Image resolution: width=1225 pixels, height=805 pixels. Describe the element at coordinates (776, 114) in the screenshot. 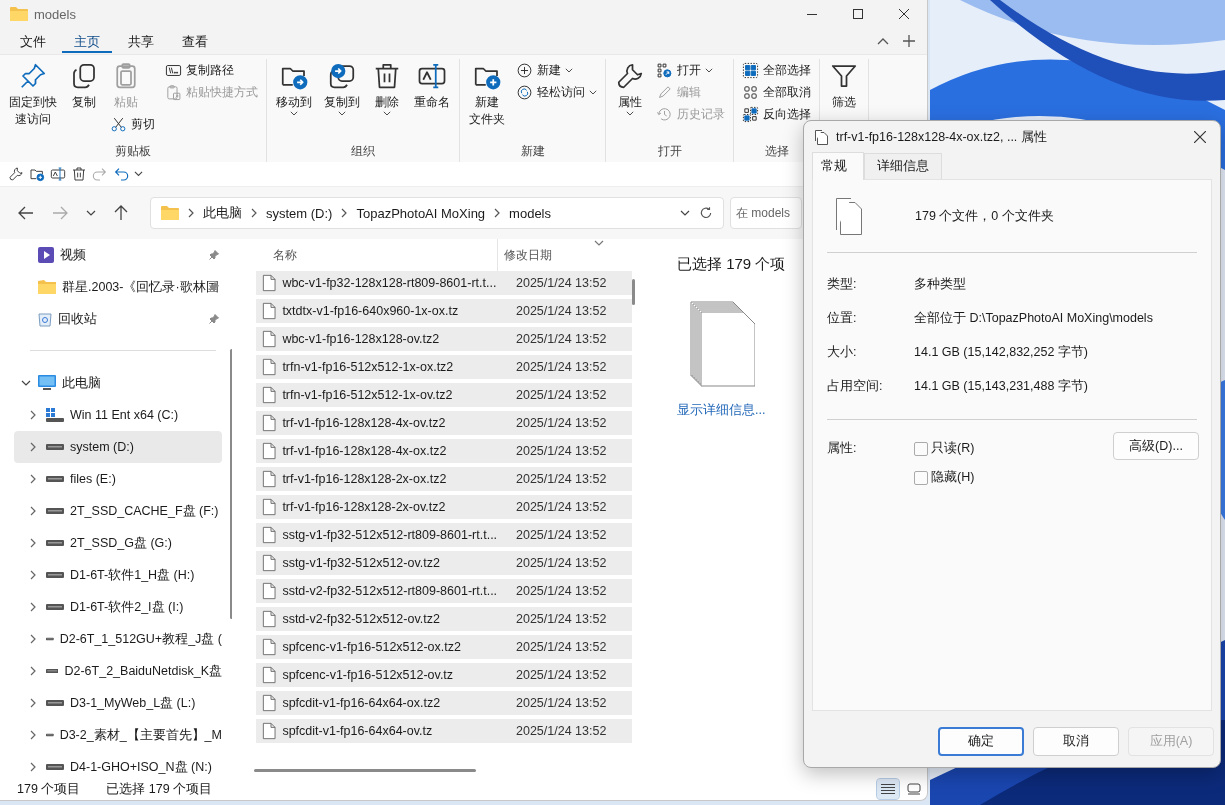

I see `ribbon-button: 反向选择` at that location.